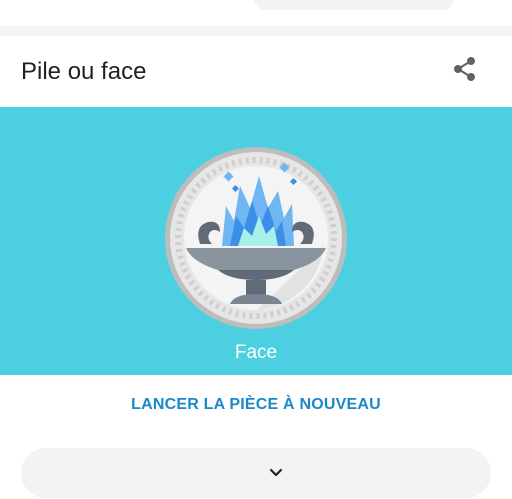 Image resolution: width=512 pixels, height=499 pixels. What do you see at coordinates (256, 71) in the screenshot?
I see `card-header: Pile ou face` at bounding box center [256, 71].